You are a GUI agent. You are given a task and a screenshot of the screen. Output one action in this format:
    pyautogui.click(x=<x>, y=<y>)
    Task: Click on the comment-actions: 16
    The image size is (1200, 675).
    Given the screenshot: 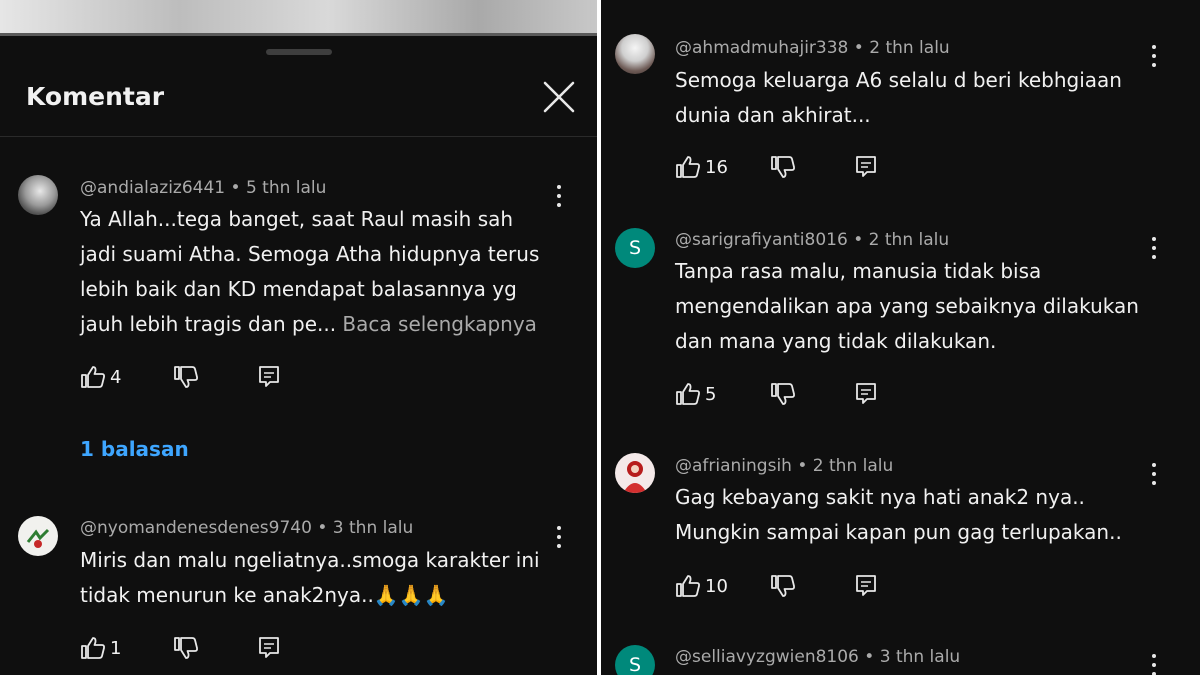 What is the action you would take?
    pyautogui.click(x=785, y=167)
    